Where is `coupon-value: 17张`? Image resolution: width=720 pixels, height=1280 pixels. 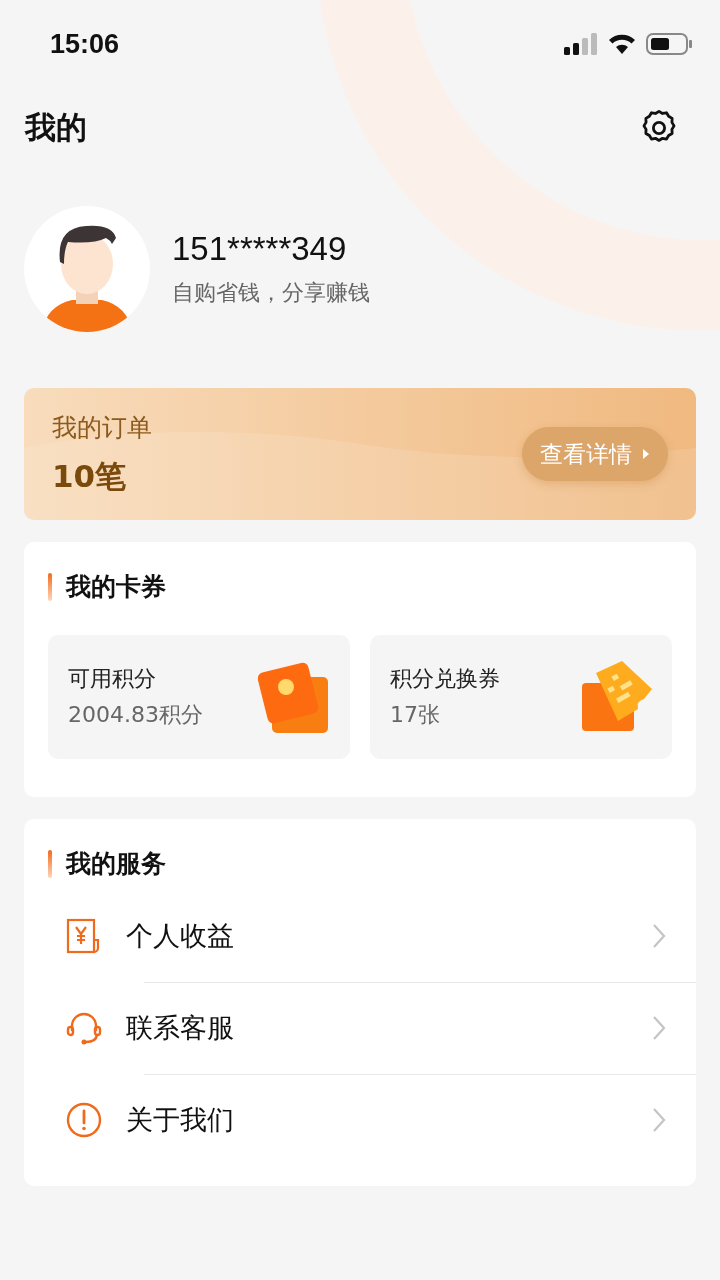 coupon-value: 17张 is located at coordinates (415, 715).